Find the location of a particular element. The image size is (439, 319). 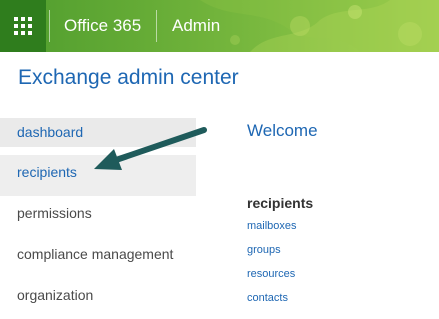

nav-item-permissions: permissions is located at coordinates (98, 216).